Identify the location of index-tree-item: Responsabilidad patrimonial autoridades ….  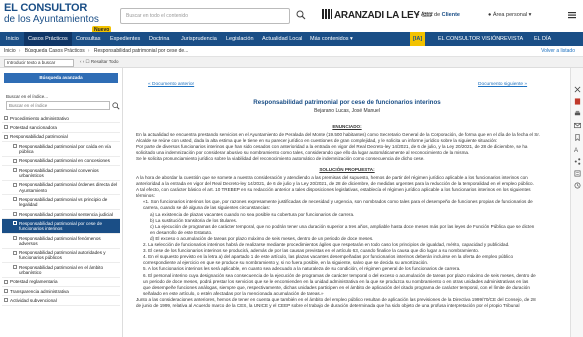
(61, 256).